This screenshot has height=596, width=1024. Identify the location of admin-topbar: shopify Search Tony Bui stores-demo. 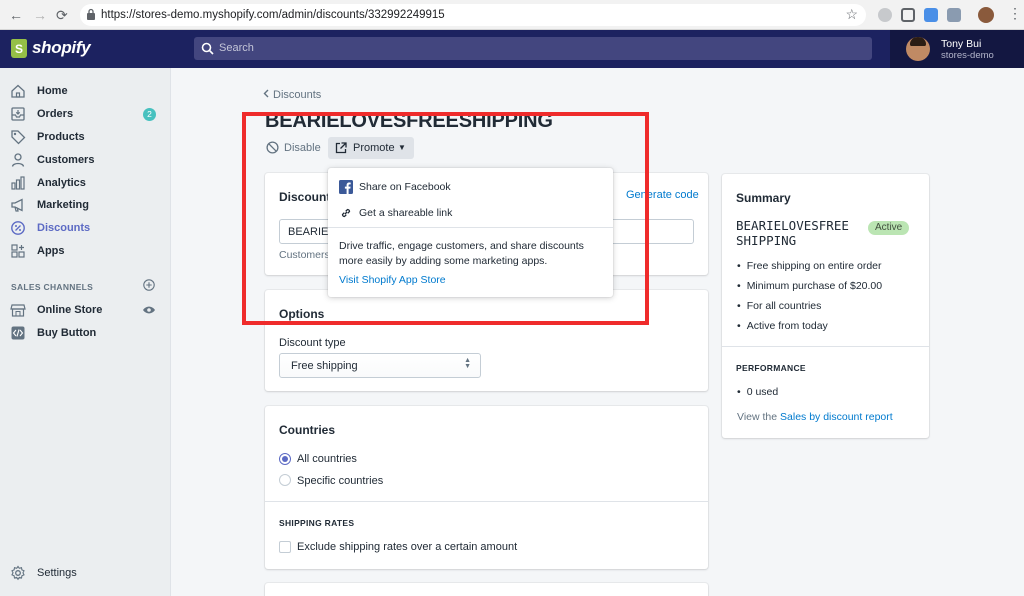
(512, 49).